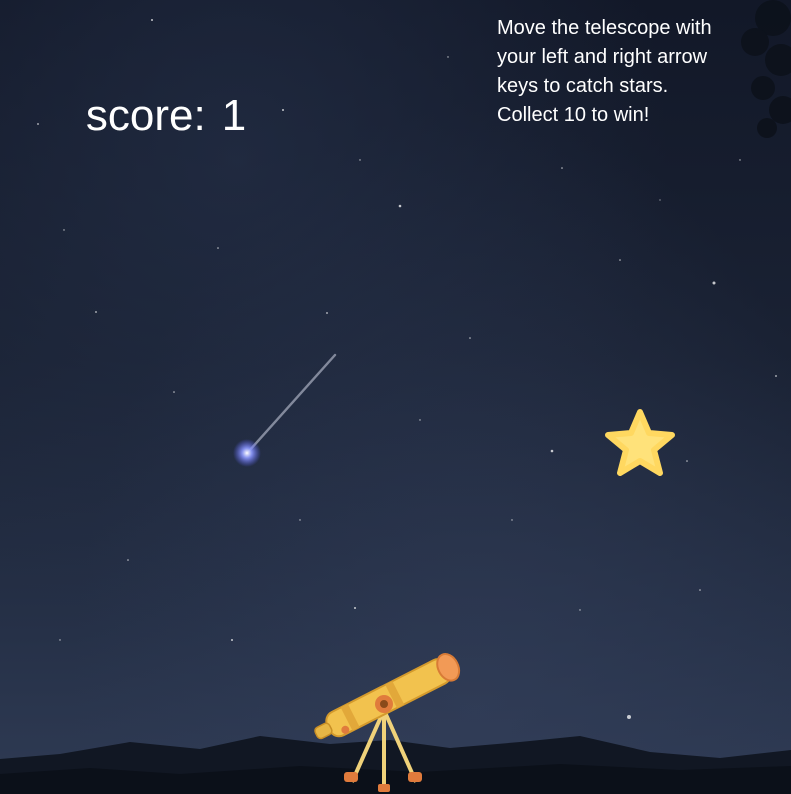  I want to click on shooting-star-icon, so click(285, 410).